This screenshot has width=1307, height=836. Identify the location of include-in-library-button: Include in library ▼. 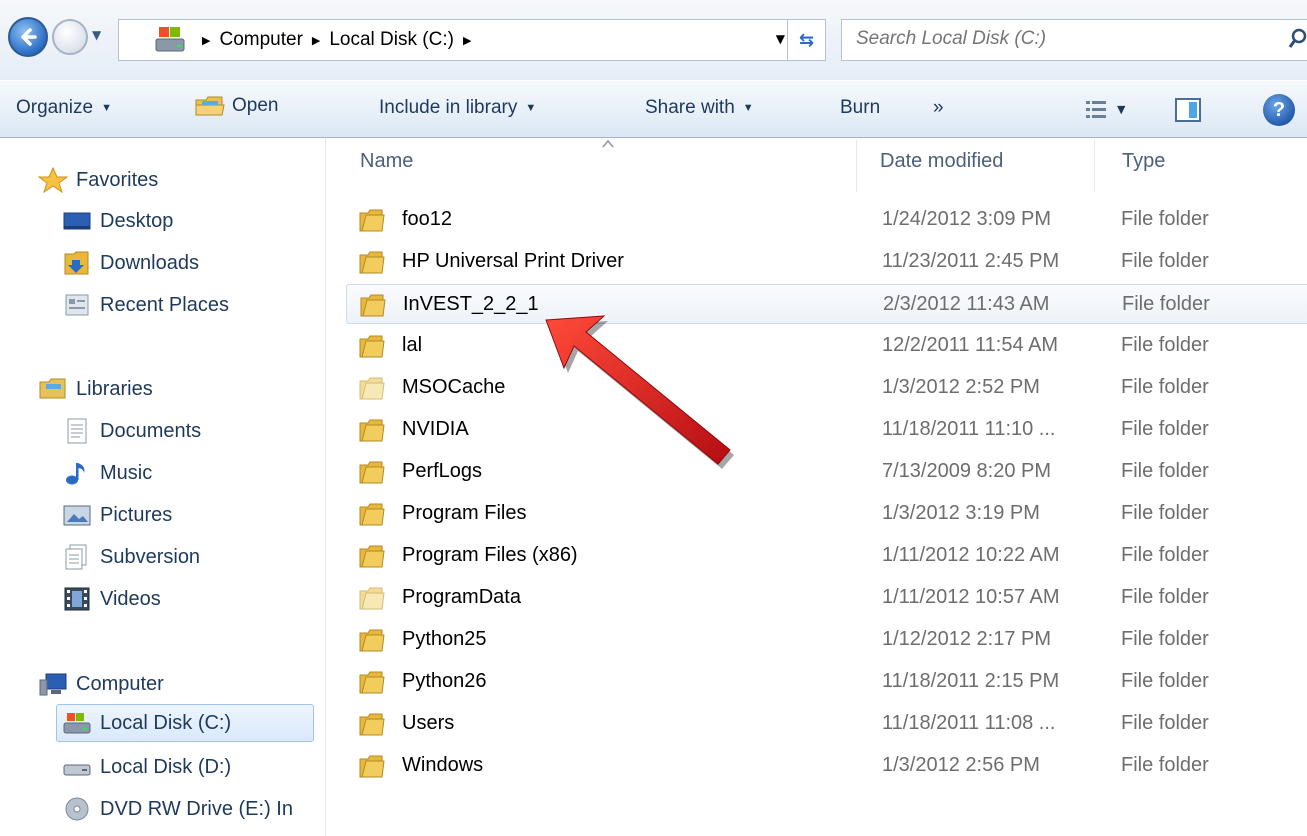
(457, 108).